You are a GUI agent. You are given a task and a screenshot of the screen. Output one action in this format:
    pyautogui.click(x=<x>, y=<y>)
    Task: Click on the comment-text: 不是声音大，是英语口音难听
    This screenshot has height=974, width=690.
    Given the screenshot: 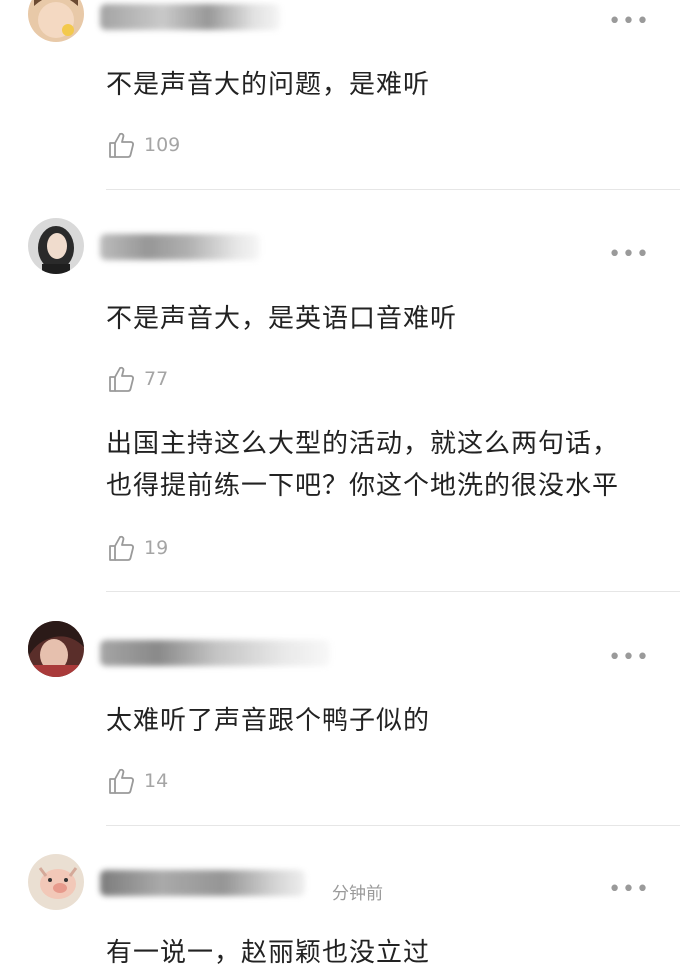 What is the action you would take?
    pyautogui.click(x=282, y=319)
    